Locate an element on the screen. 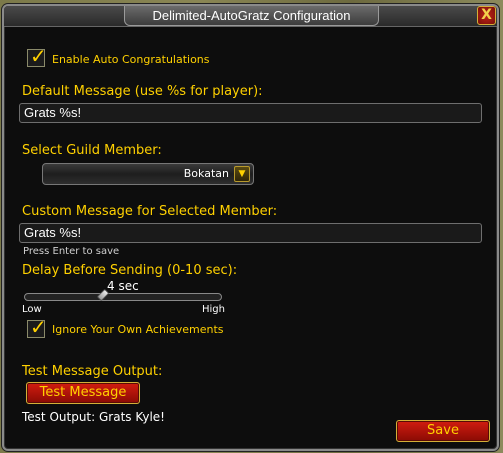  guild-member-label: Select Guild Member: is located at coordinates (92, 150).